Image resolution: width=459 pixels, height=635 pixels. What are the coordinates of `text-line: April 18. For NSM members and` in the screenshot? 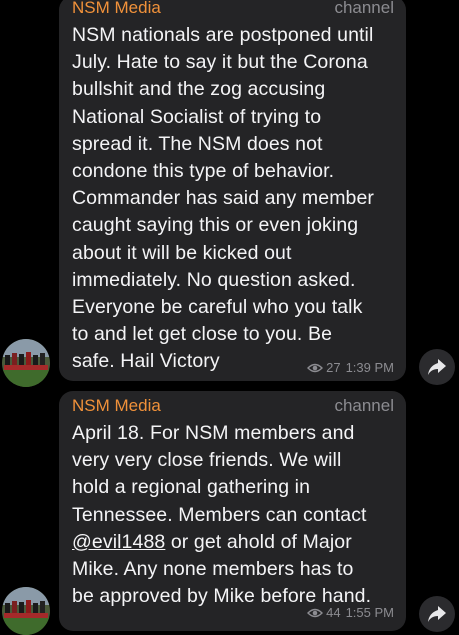 It's located at (213, 433).